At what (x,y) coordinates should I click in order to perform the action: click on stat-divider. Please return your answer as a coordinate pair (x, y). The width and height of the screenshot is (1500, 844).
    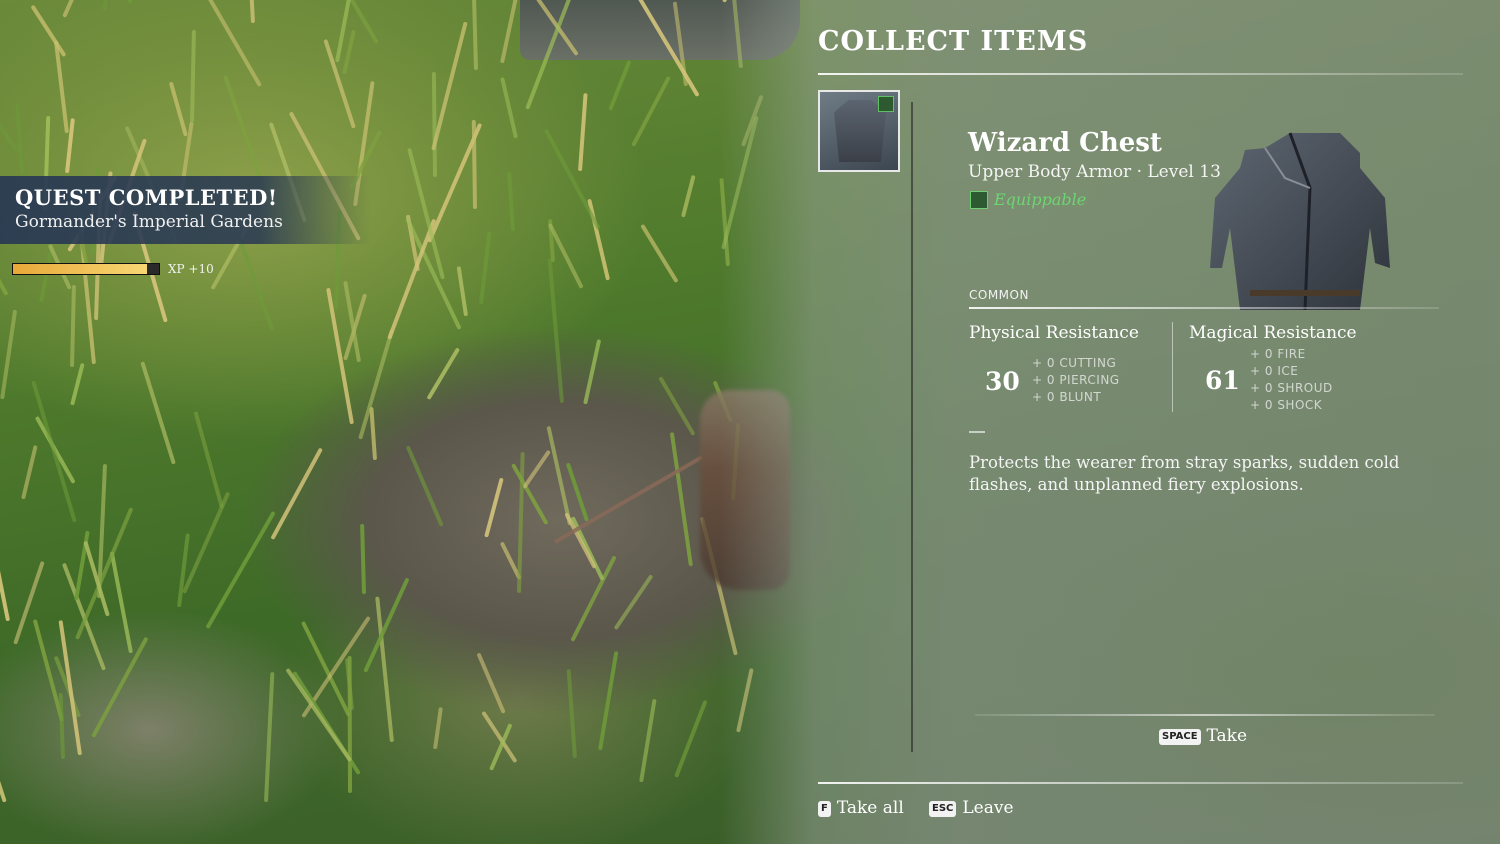
    Looking at the image, I should click on (1172, 367).